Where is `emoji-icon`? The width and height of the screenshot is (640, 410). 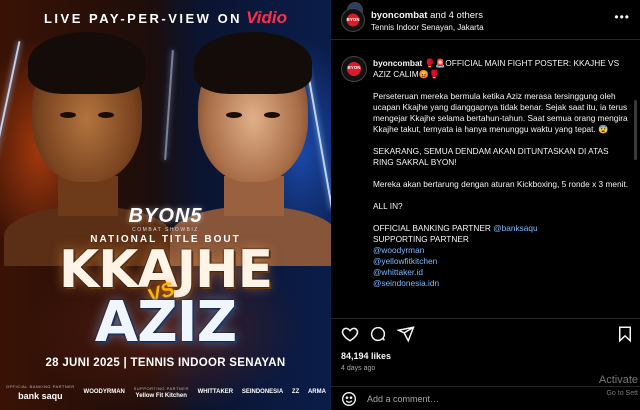
emoji-icon is located at coordinates (349, 399).